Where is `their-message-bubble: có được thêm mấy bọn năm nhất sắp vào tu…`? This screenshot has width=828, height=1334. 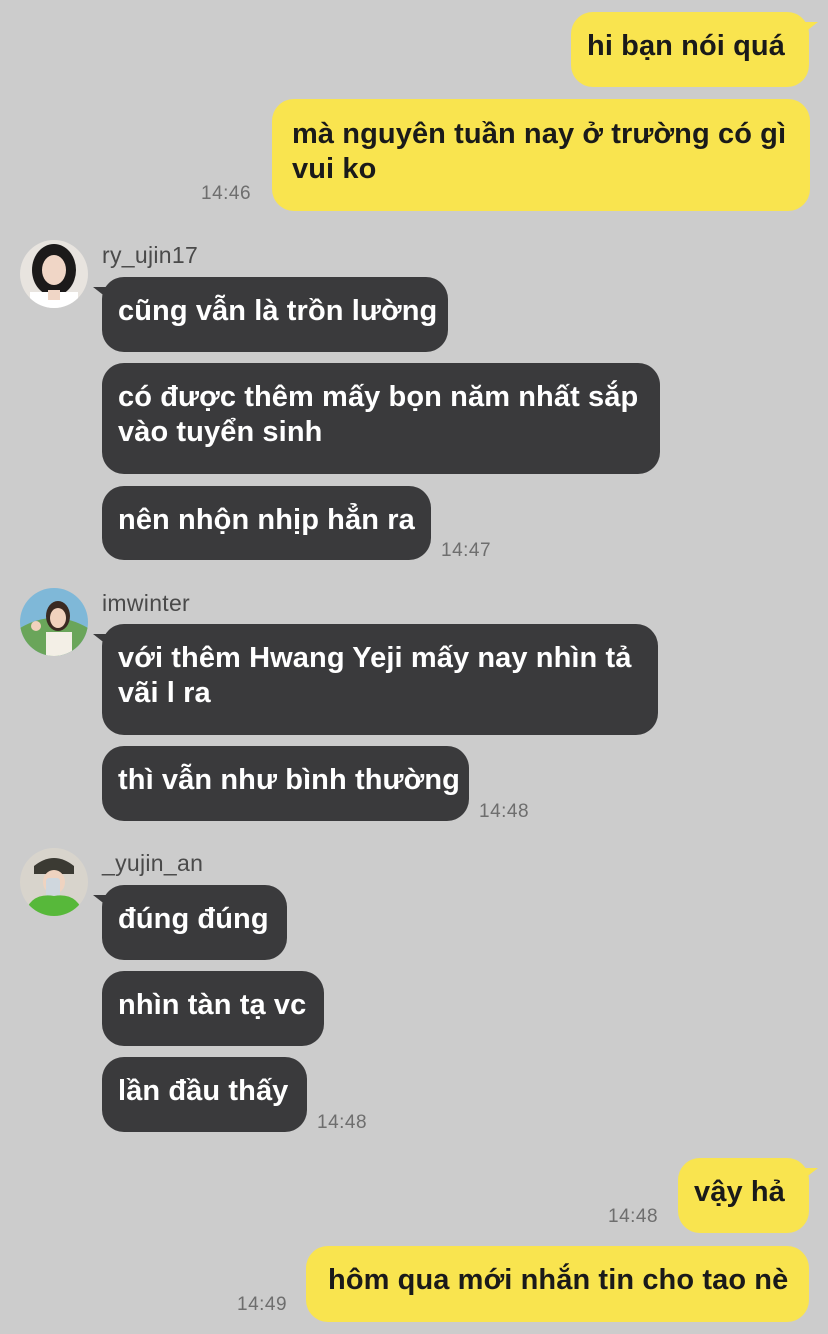
their-message-bubble: có được thêm mấy bọn năm nhất sắp vào tu… is located at coordinates (381, 418).